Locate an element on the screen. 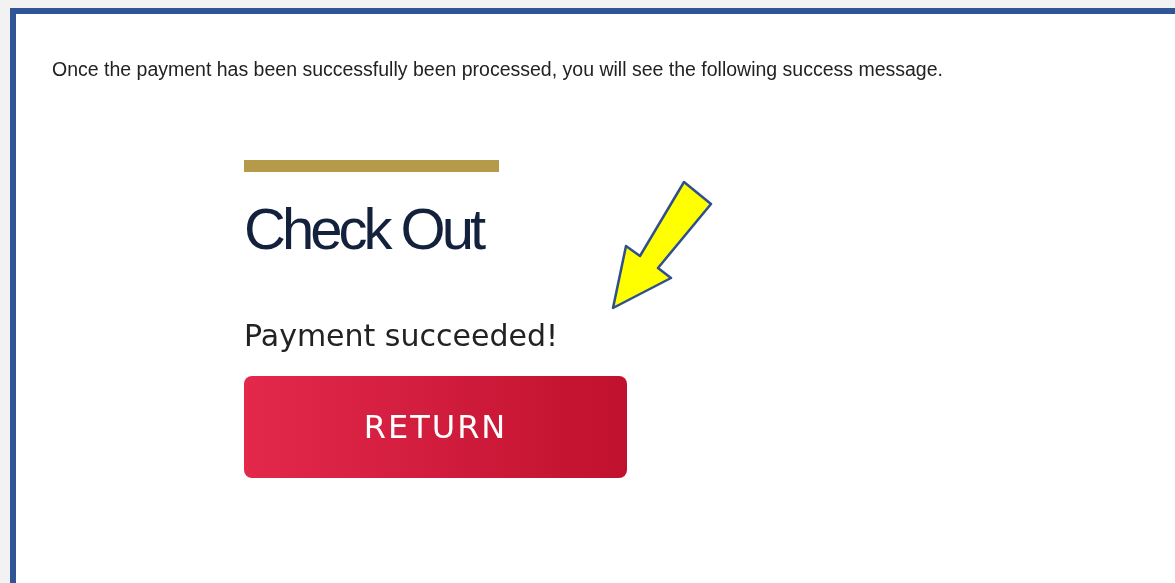  success-message: Payment succeeded! is located at coordinates (401, 336).